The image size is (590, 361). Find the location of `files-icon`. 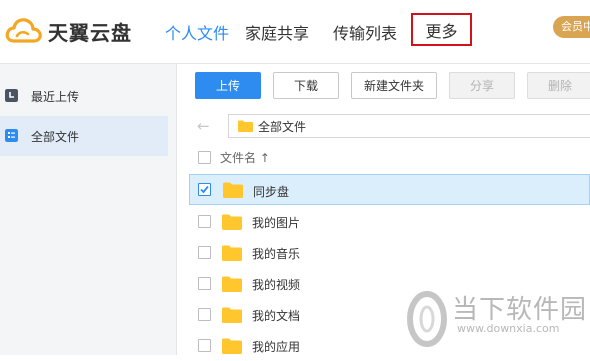

files-icon is located at coordinates (11, 135).